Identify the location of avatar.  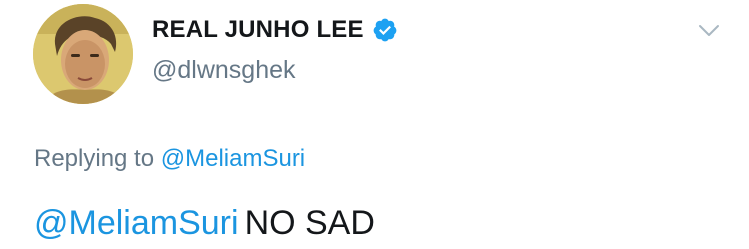
(83, 54).